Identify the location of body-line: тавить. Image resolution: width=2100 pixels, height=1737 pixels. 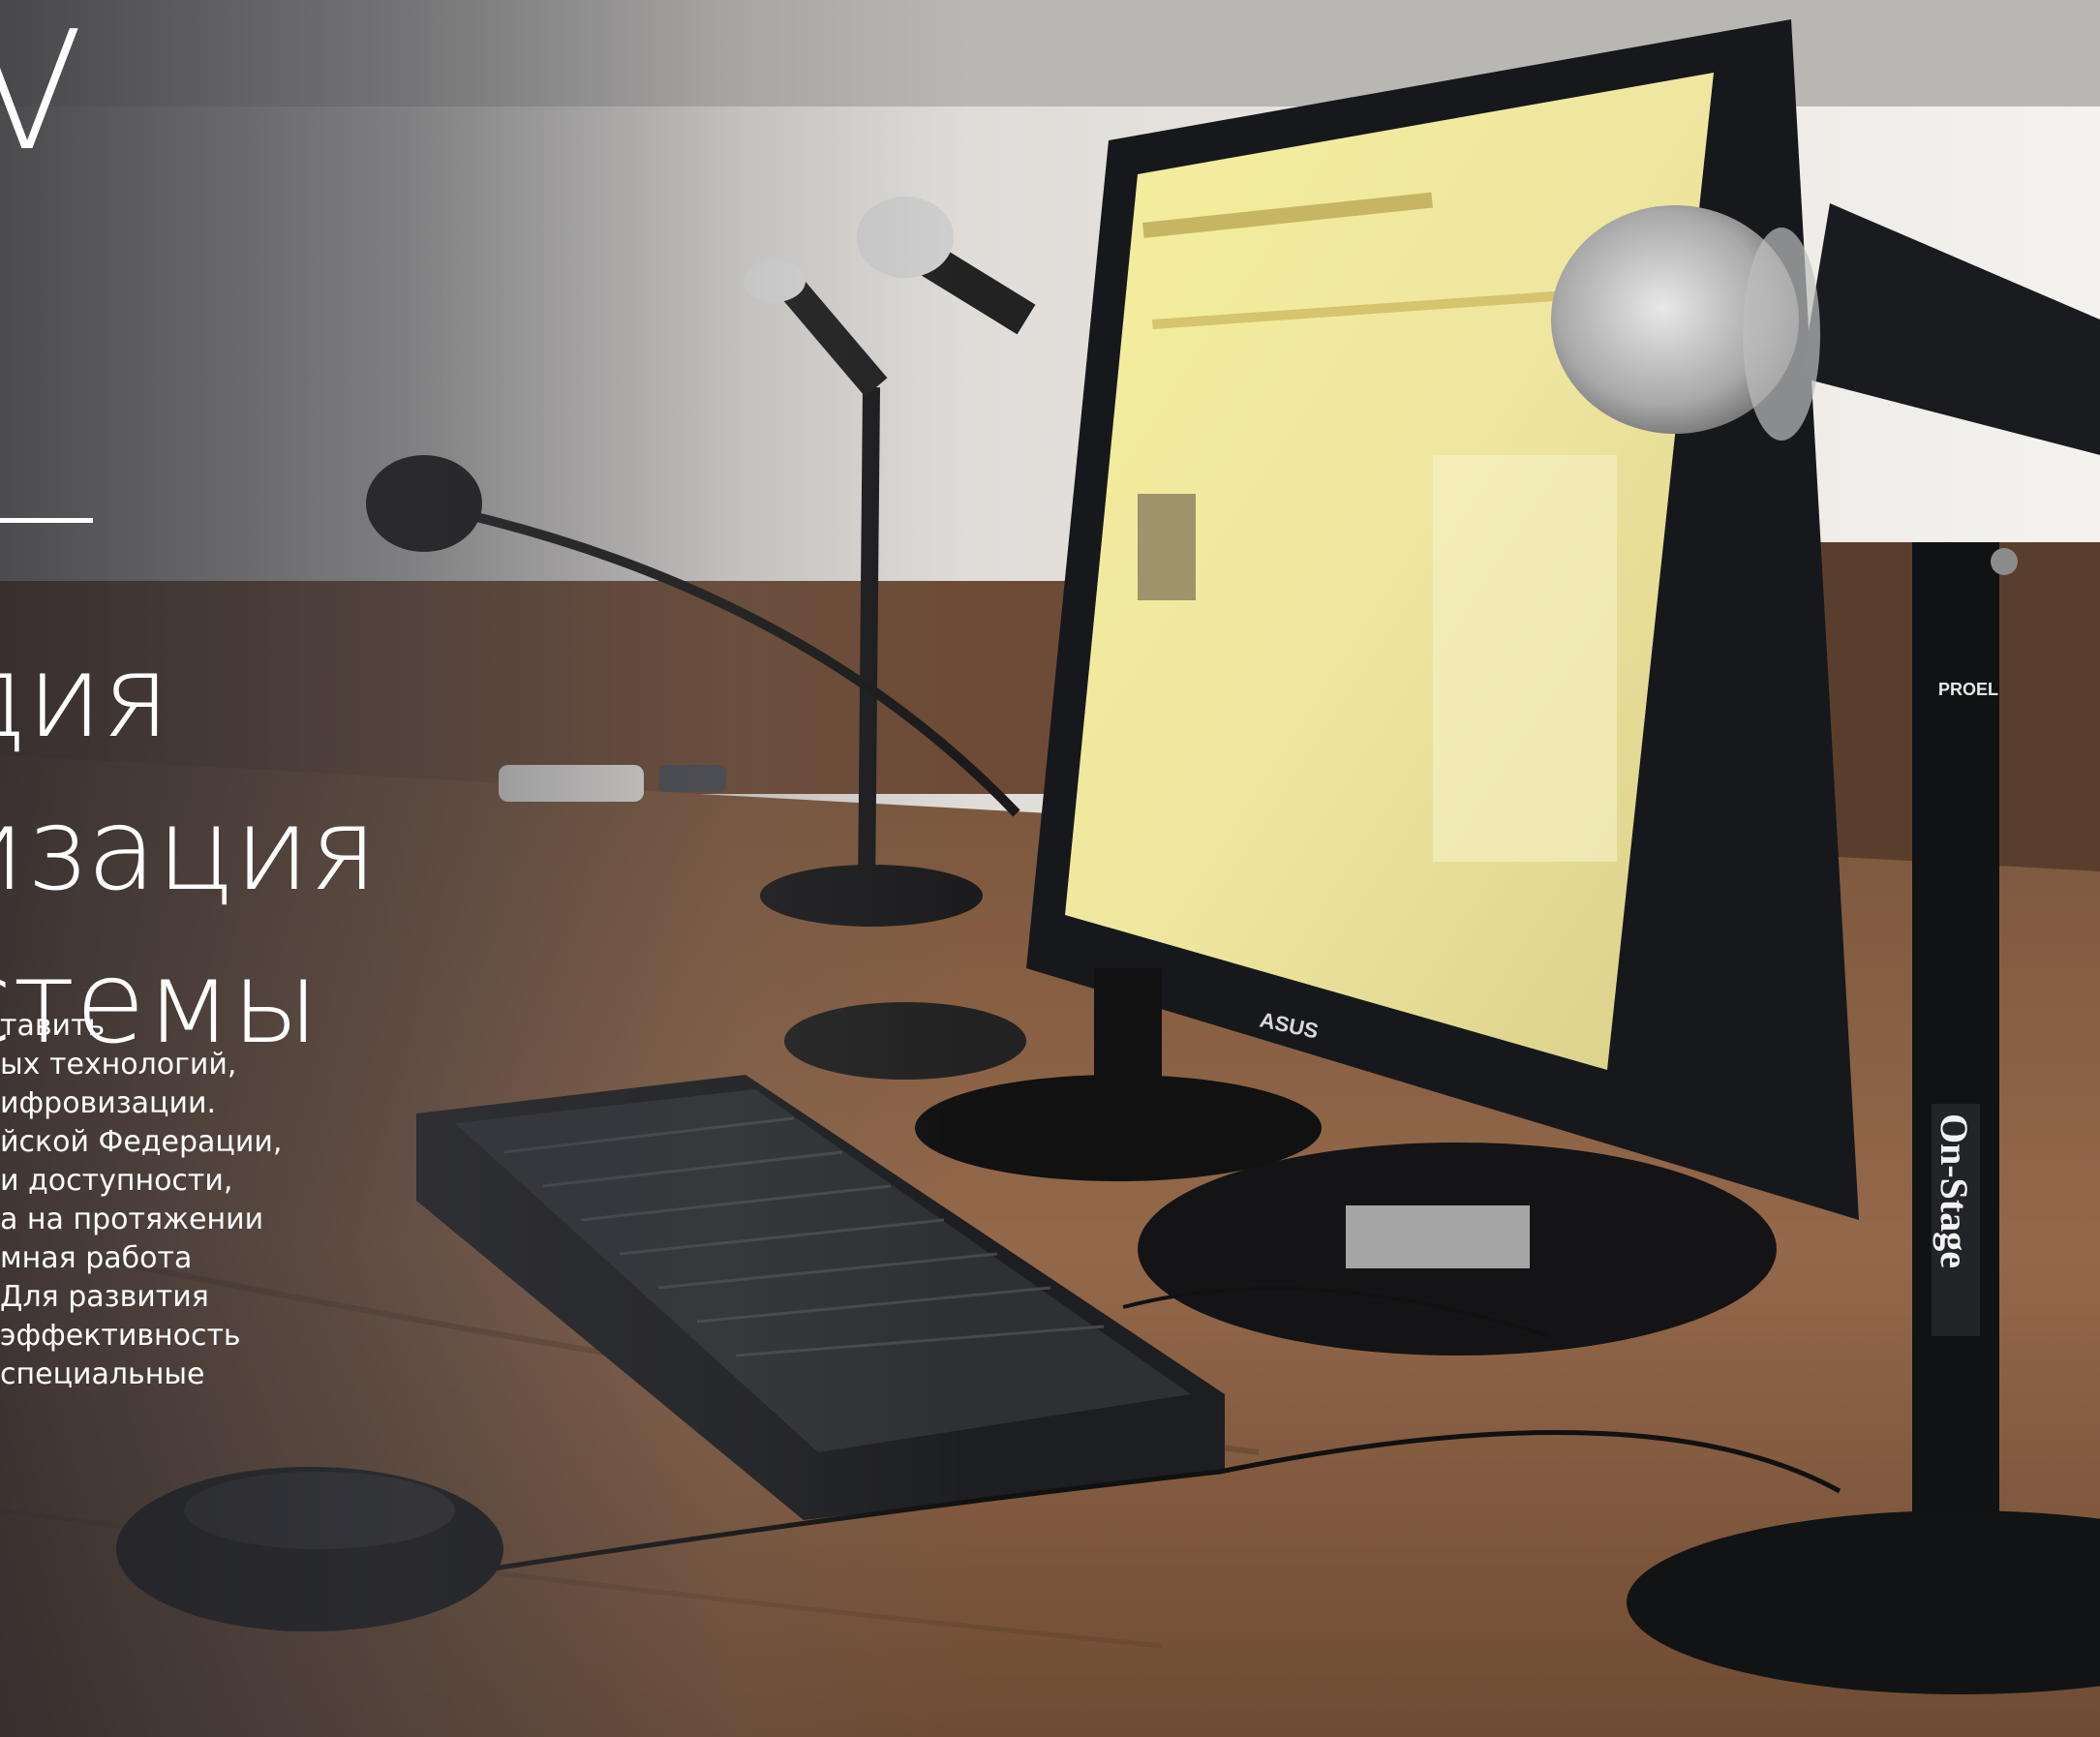
(53, 1026).